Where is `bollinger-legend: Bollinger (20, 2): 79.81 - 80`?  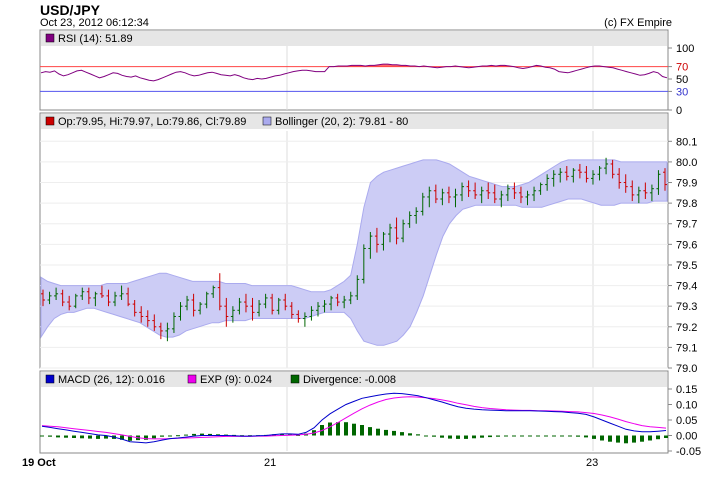
bollinger-legend: Bollinger (20, 2): 79.81 - 80 is located at coordinates (341, 122).